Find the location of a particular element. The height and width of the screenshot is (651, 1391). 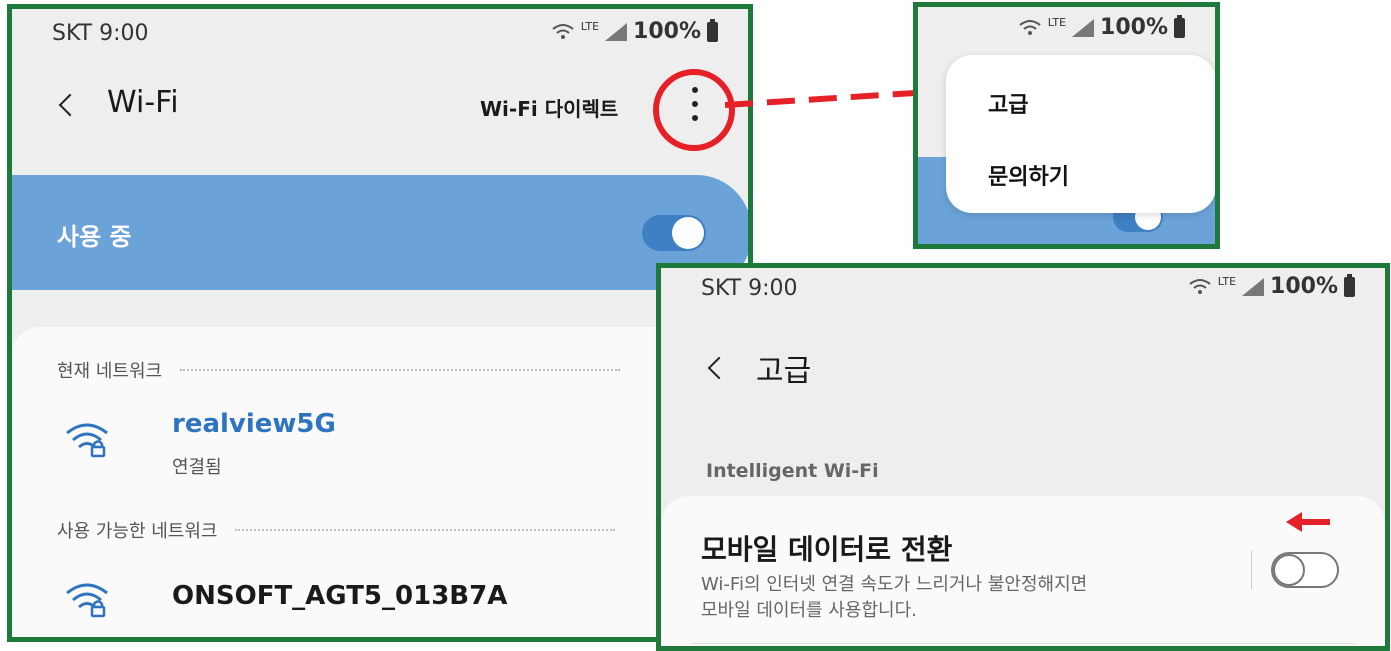

mobile-data-switch-toggle is located at coordinates (1305, 570).